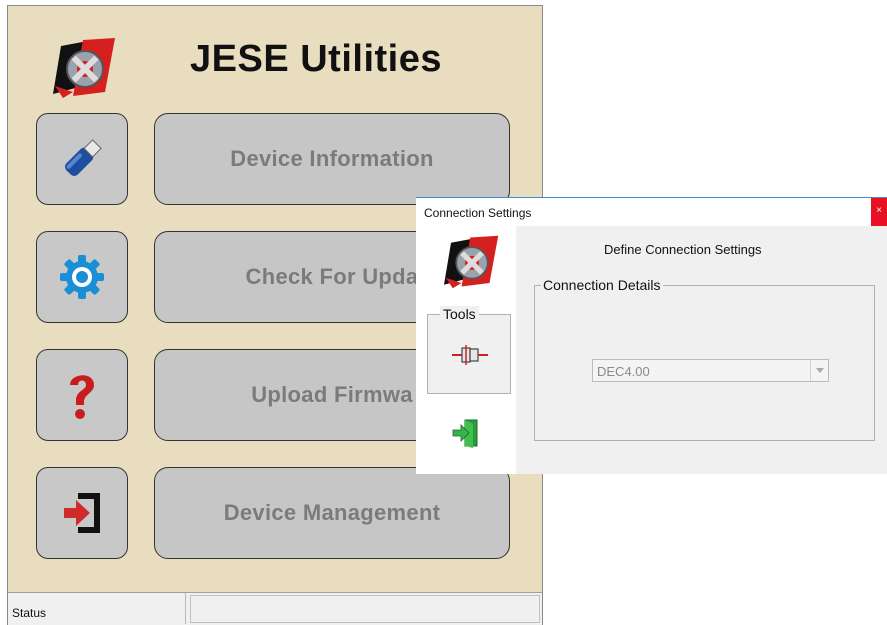 This screenshot has height=625, width=887. I want to click on exit-door-icon, so click(82, 513).